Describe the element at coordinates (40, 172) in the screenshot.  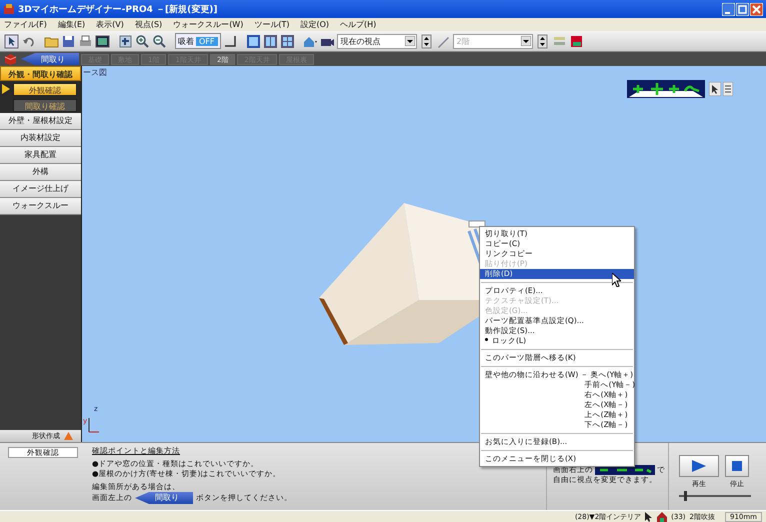
I see `sidebar-item: 外構` at that location.